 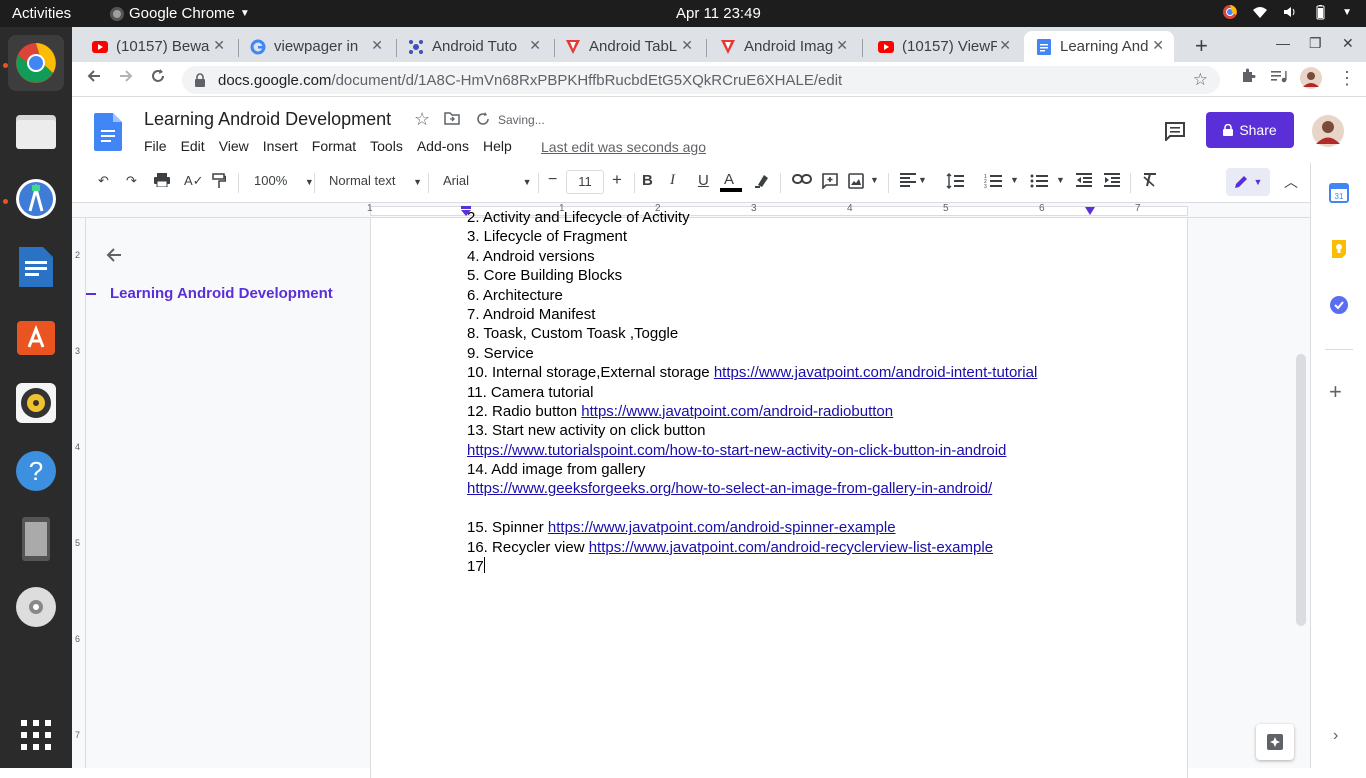 I want to click on arrow-left-icon, so click(x=114, y=257).